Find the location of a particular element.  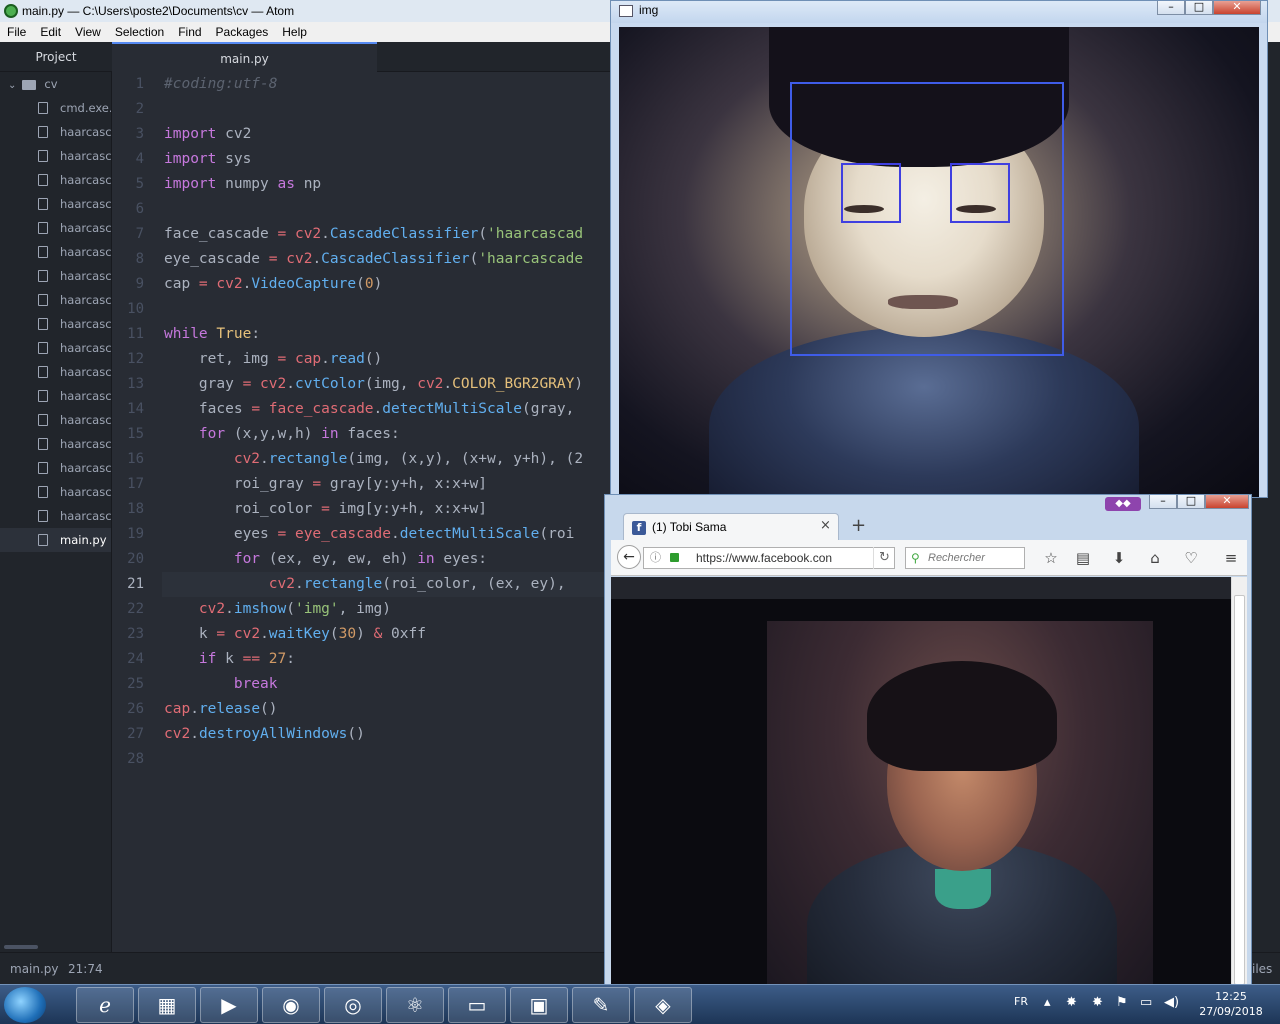

status-right-text: iles is located at coordinates (1262, 969).